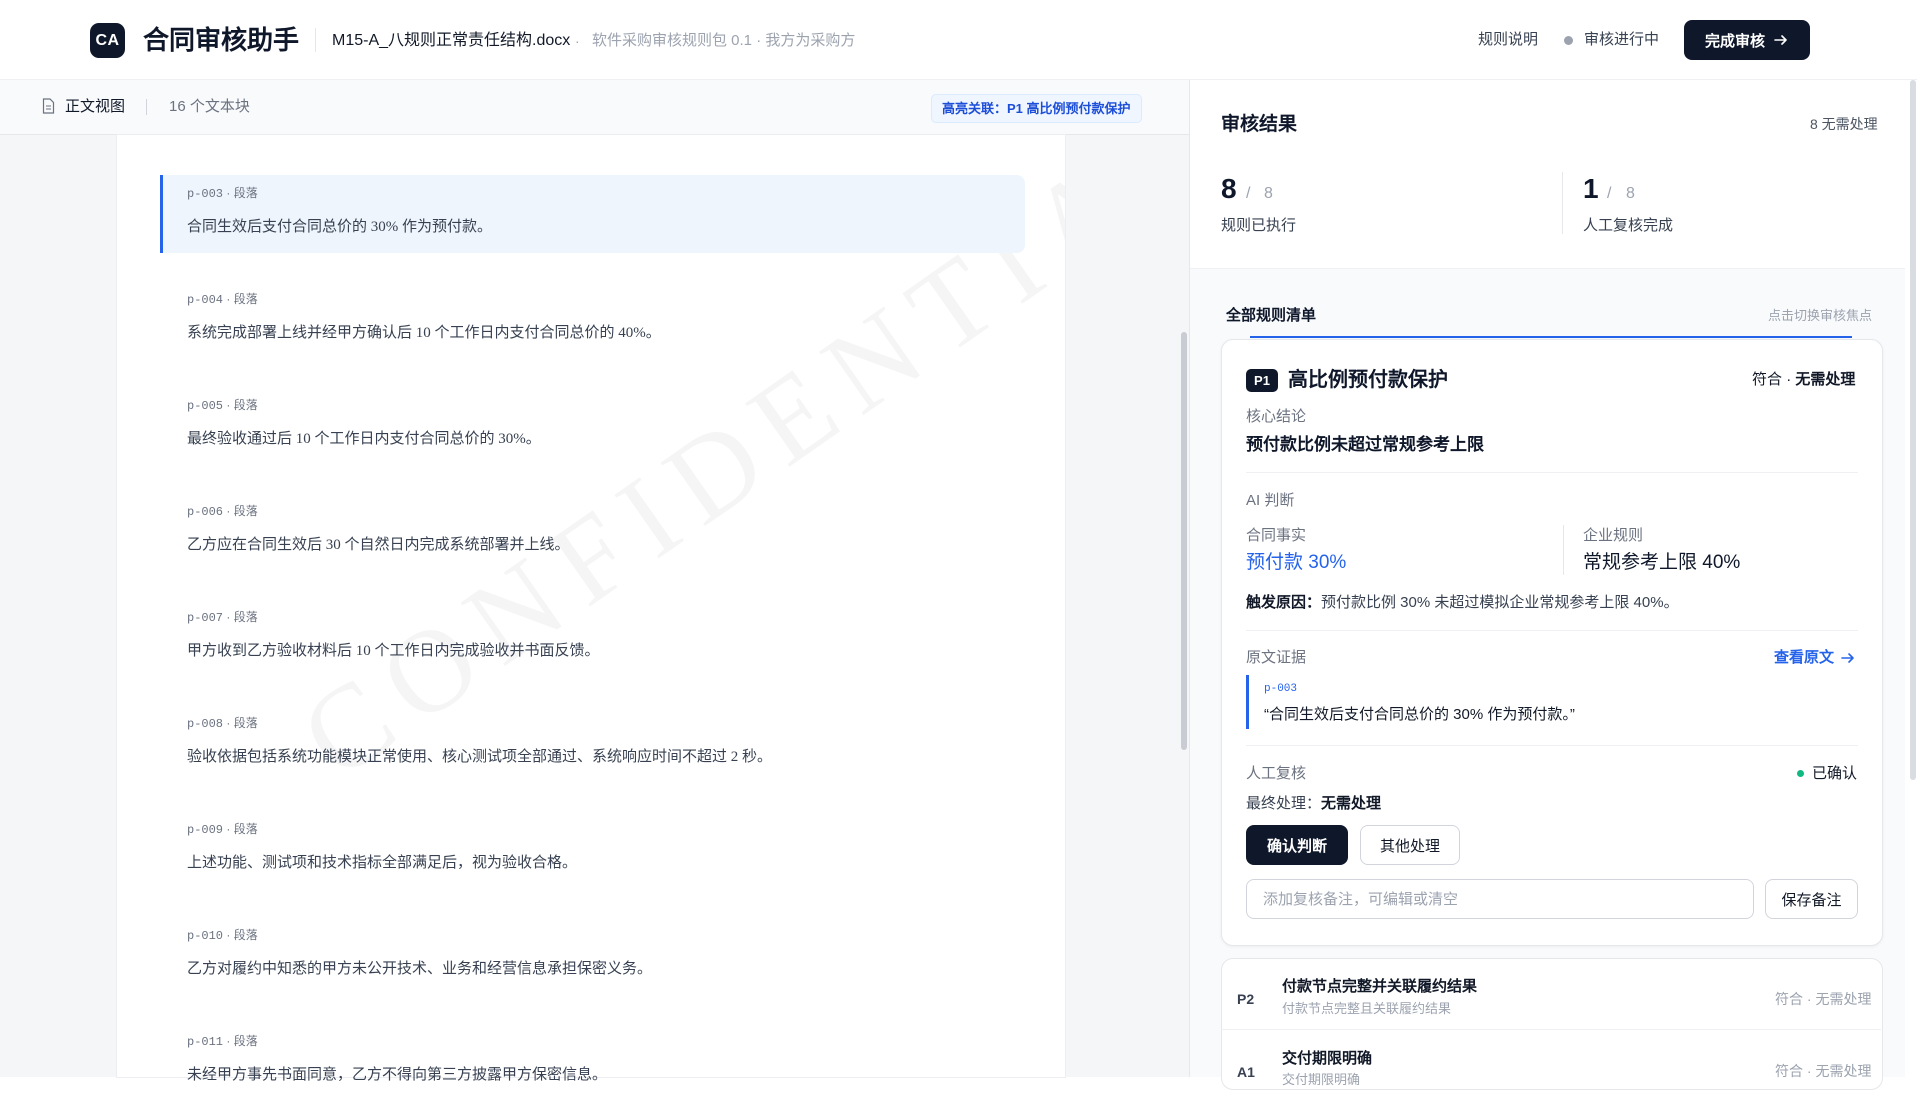  What do you see at coordinates (1913, 430) in the screenshot?
I see `panel-scrollbar-thumb` at bounding box center [1913, 430].